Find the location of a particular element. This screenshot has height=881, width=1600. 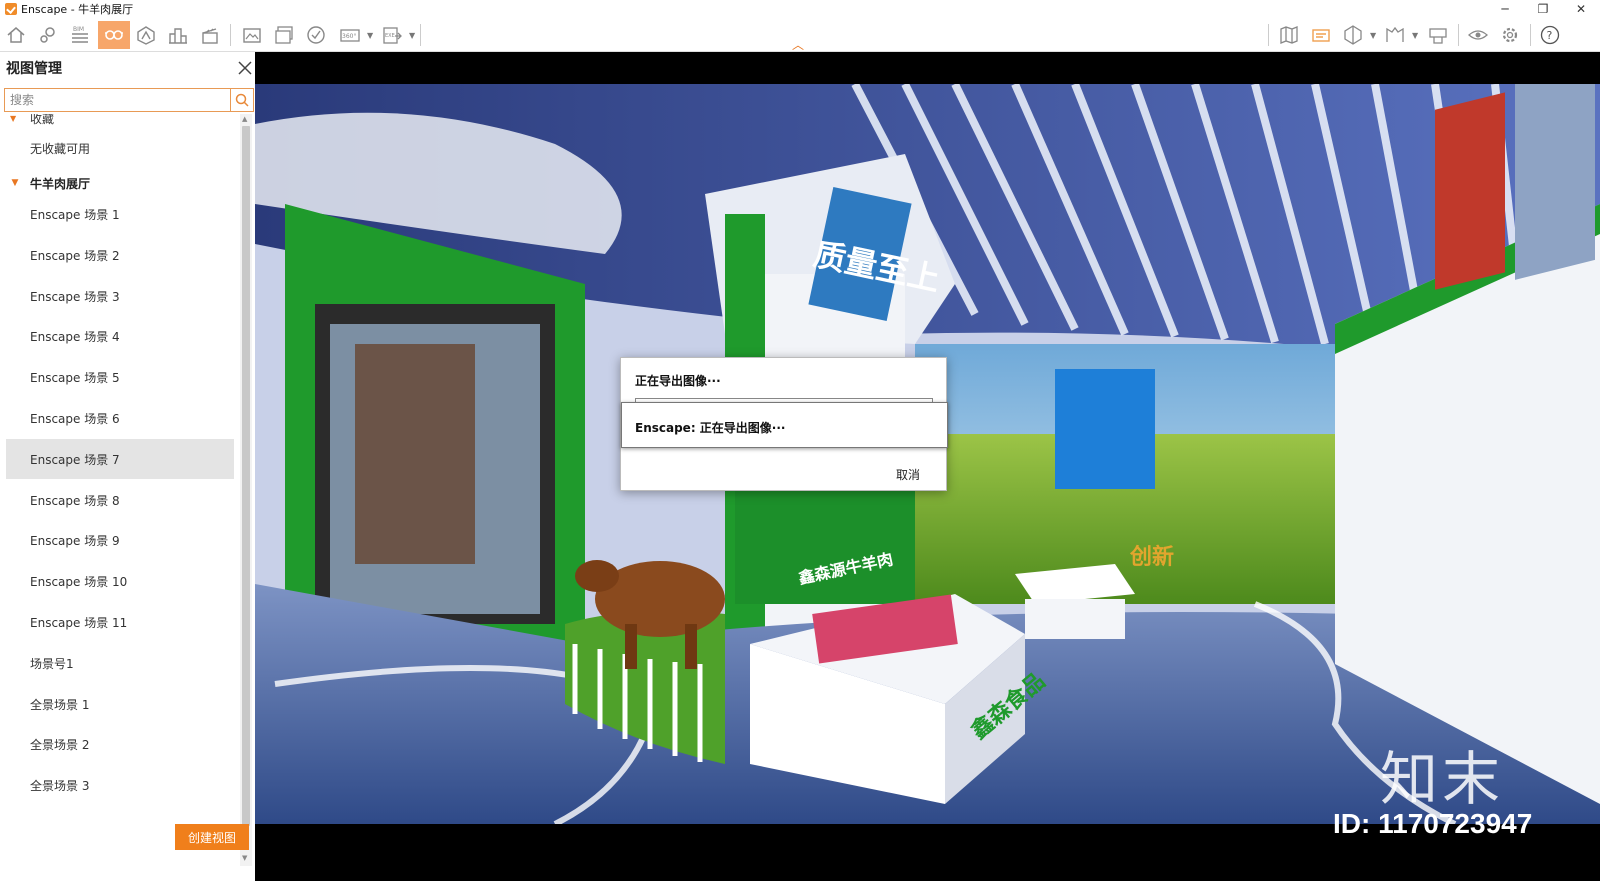

panel-header: 视图管理 is located at coordinates (130, 68).